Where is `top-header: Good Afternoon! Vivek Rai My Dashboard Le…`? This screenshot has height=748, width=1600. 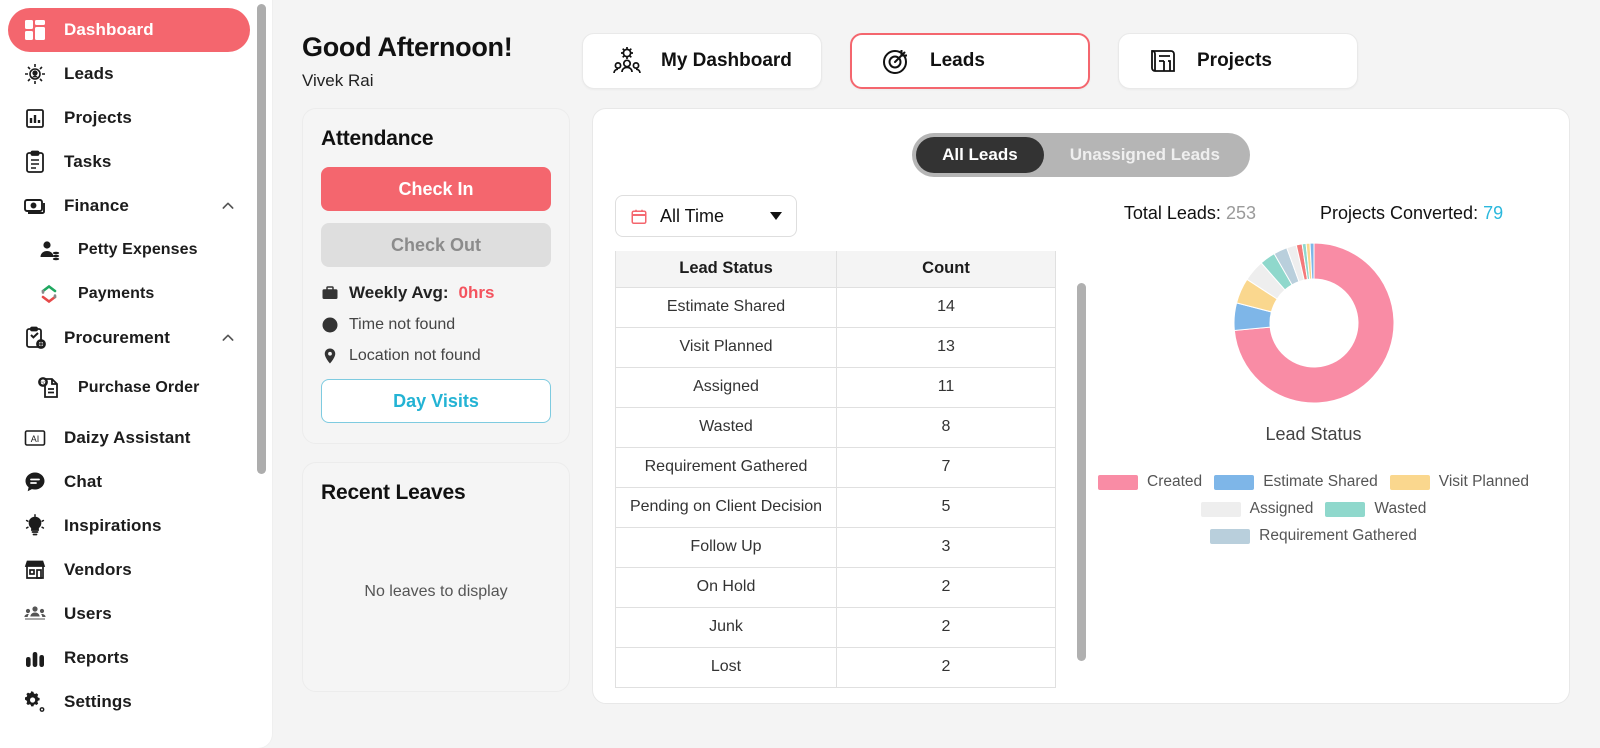
top-header: Good Afternoon! Vivek Rai My Dashboard Le… is located at coordinates (936, 54).